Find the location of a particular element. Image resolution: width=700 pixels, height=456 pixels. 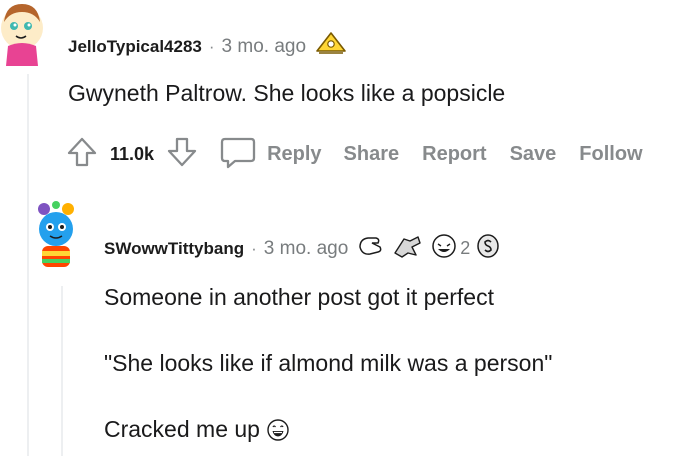

reply-last-line: Cracked me up is located at coordinates (197, 429).